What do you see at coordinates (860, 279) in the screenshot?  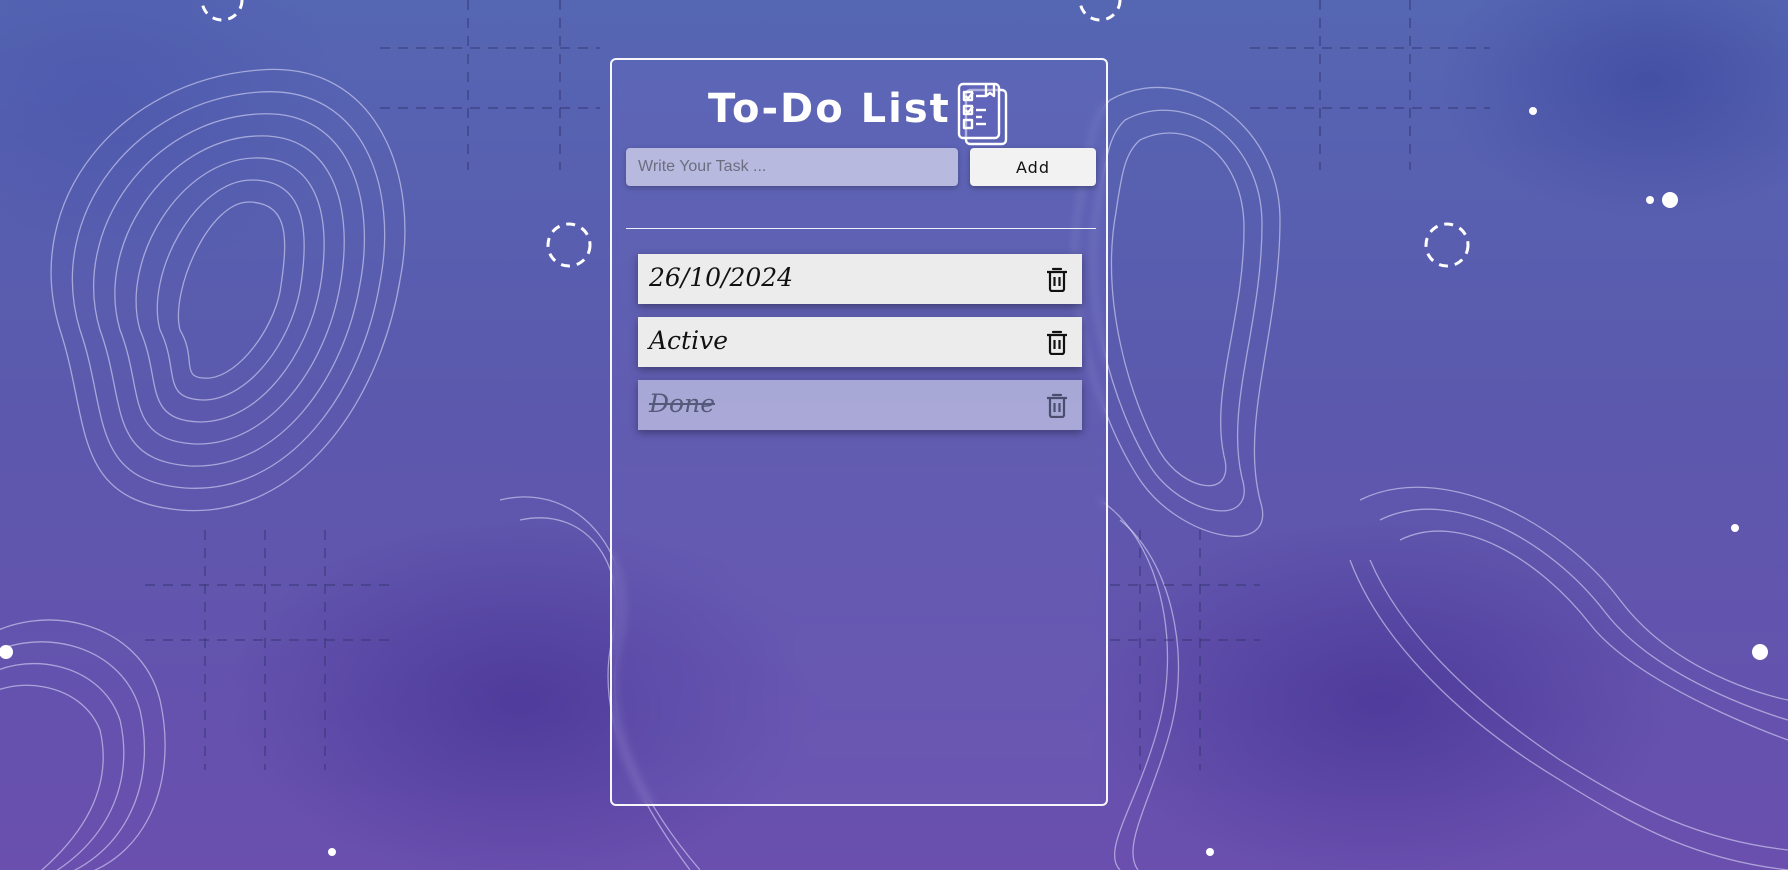 I see `task-item: 26/10/2024` at bounding box center [860, 279].